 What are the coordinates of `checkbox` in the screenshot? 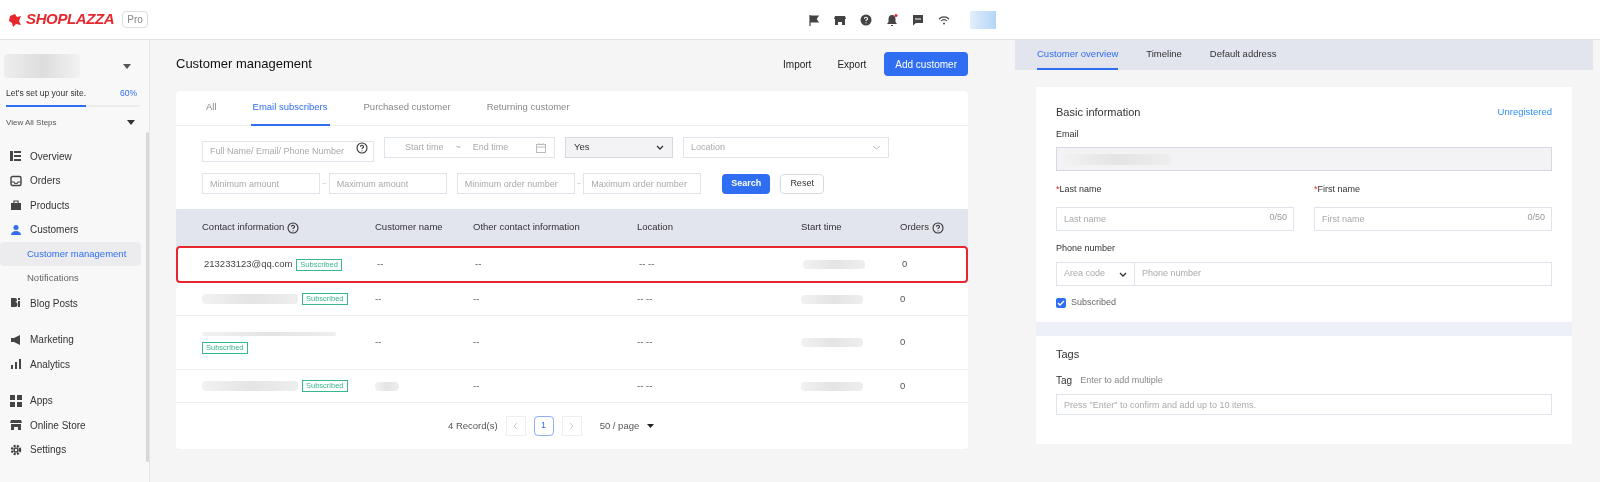 It's located at (1061, 302).